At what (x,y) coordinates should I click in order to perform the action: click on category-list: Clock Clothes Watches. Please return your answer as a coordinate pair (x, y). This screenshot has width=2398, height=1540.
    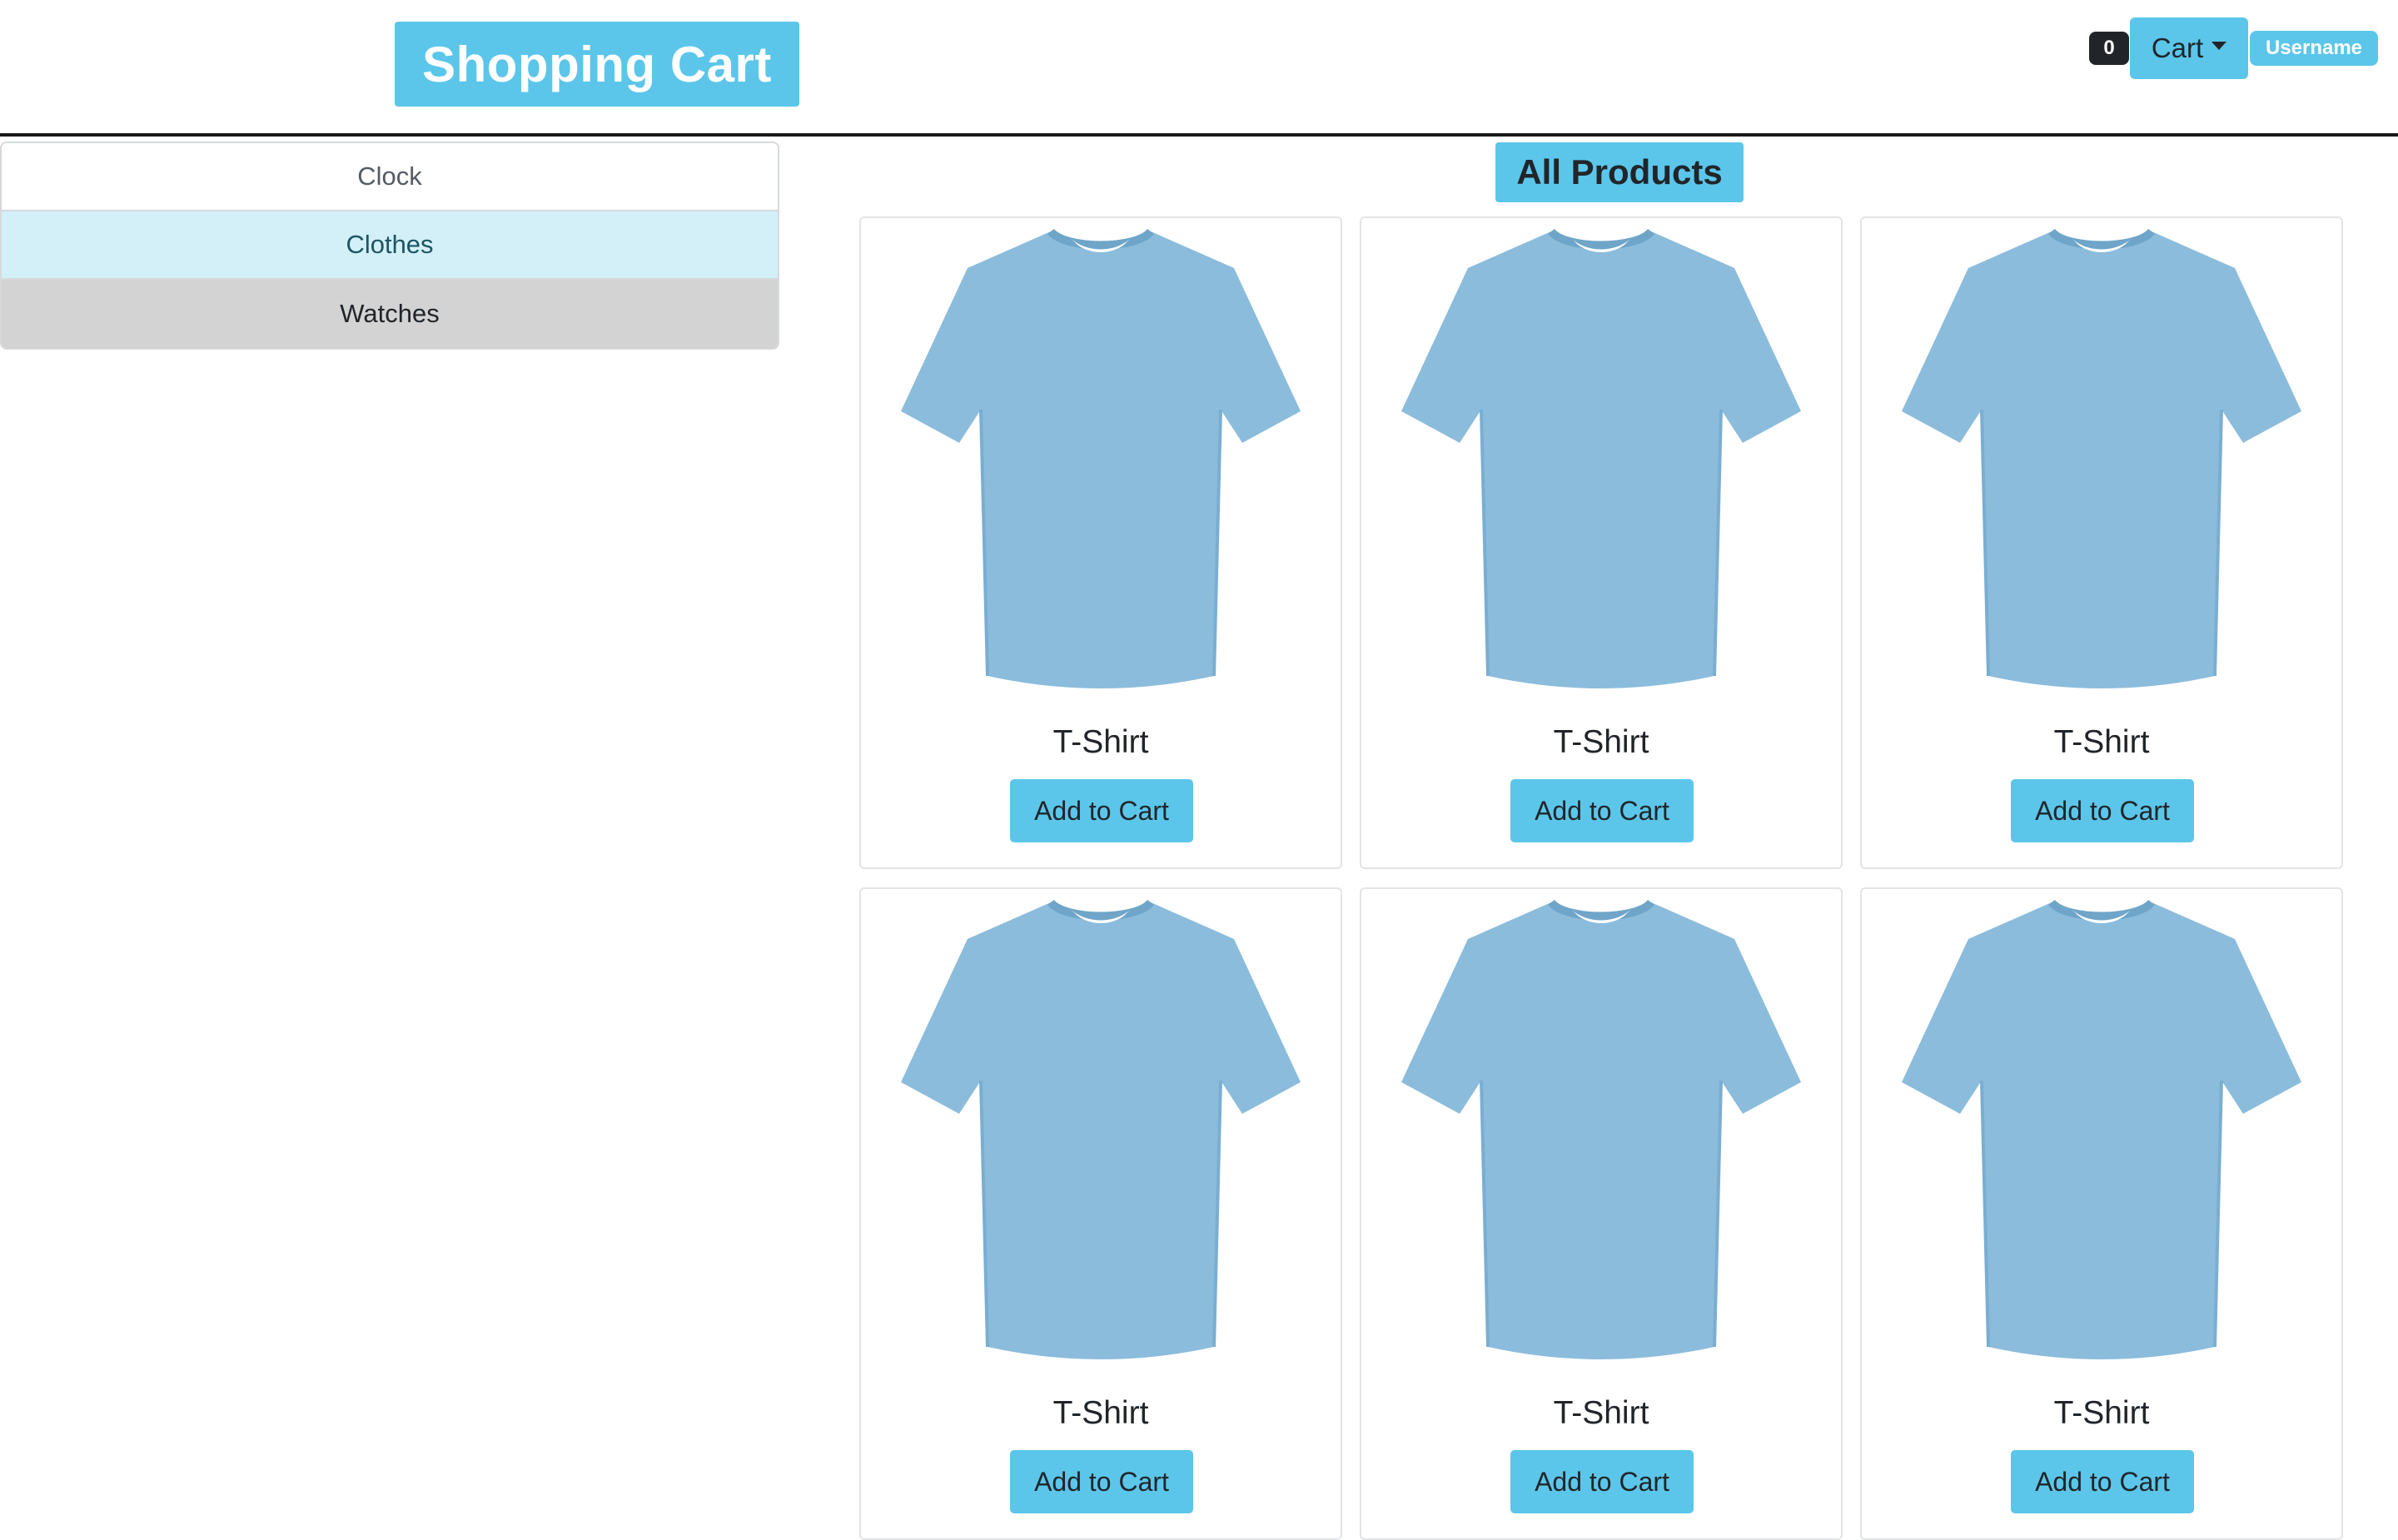
    Looking at the image, I should click on (389, 246).